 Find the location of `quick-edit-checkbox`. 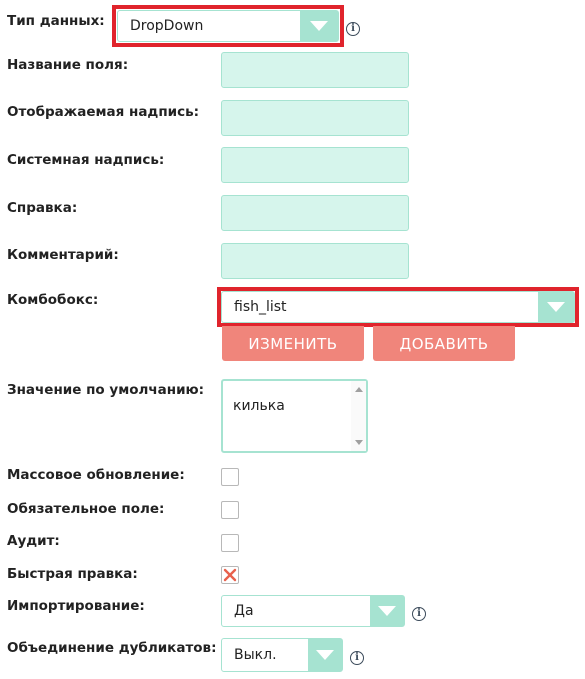

quick-edit-checkbox is located at coordinates (230, 575).